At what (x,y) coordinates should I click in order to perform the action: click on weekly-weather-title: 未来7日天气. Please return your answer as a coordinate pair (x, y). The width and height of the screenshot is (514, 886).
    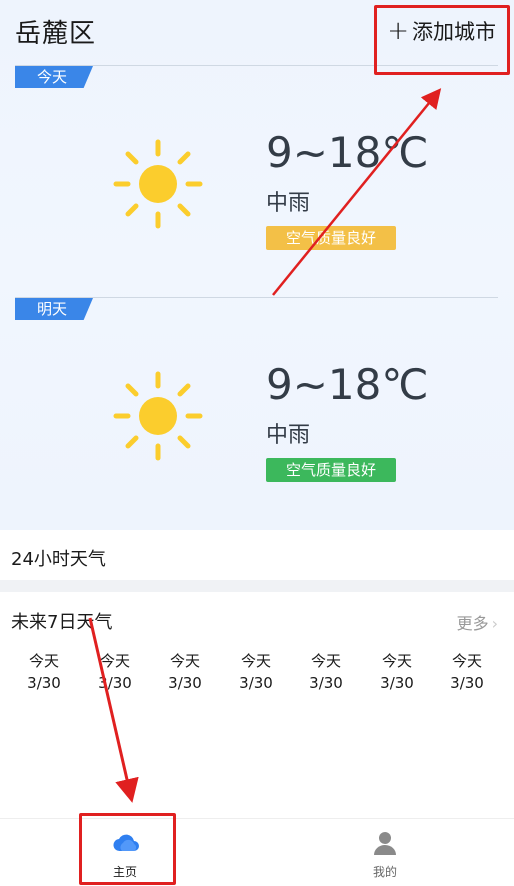
    Looking at the image, I should click on (62, 622).